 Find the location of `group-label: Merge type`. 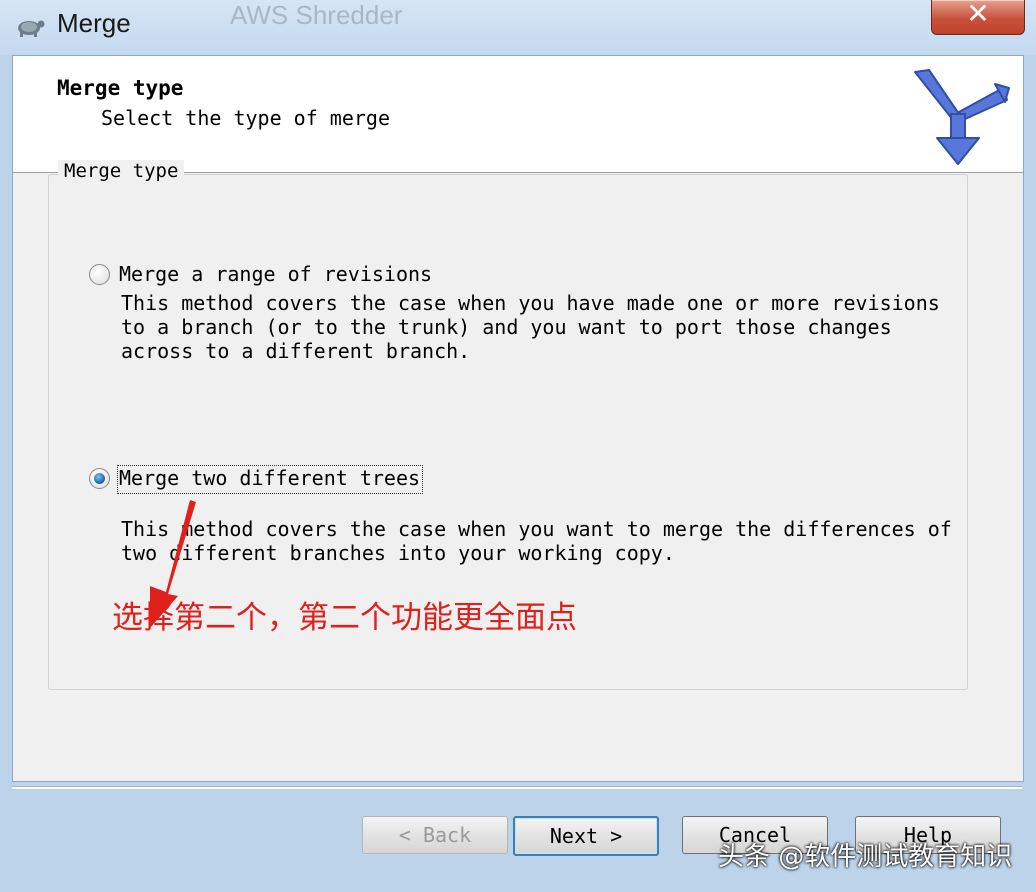

group-label: Merge type is located at coordinates (121, 171).